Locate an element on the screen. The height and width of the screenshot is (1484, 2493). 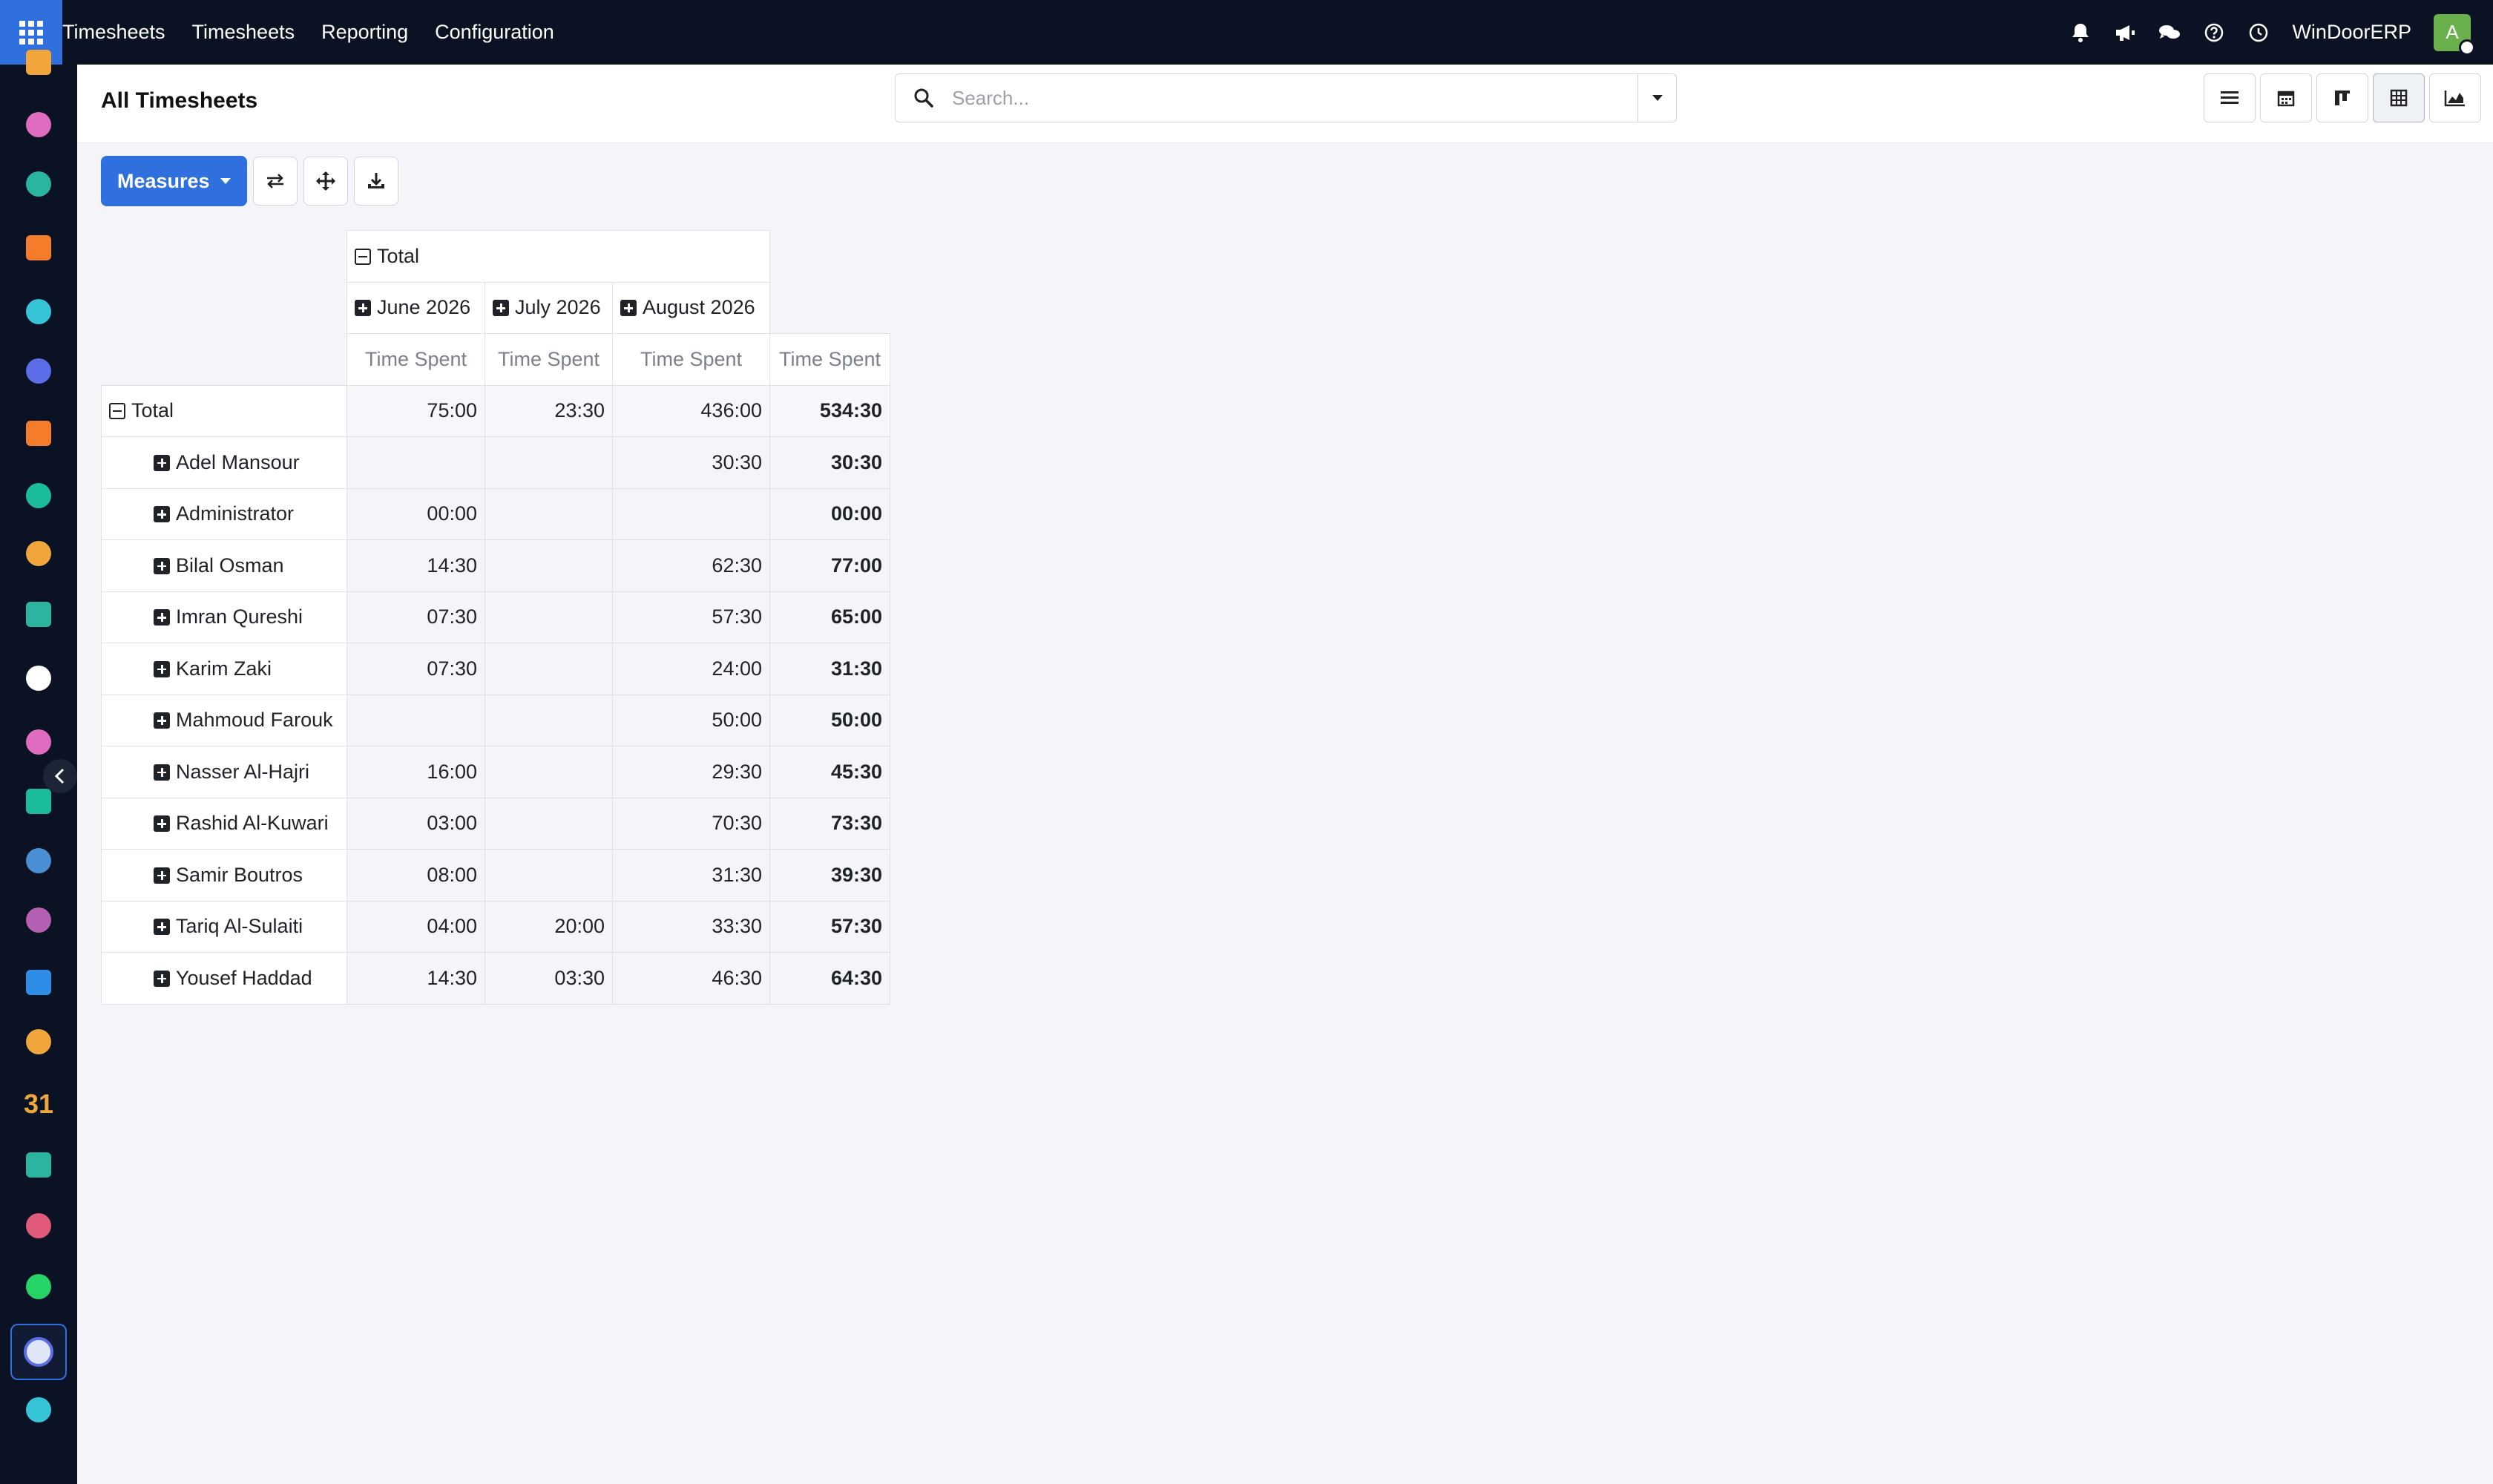
pivot-cell-total: 00:00 is located at coordinates (829, 513).